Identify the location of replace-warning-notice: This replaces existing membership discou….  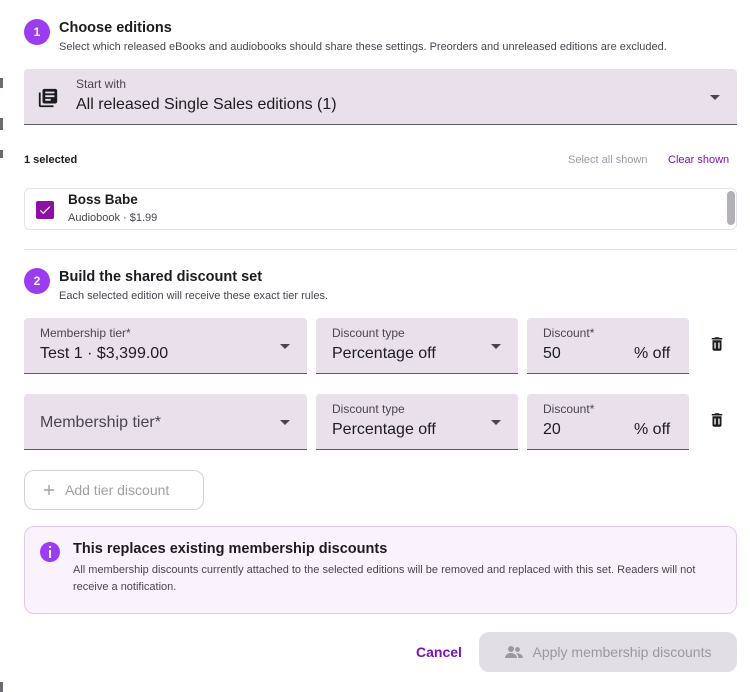
(380, 570).